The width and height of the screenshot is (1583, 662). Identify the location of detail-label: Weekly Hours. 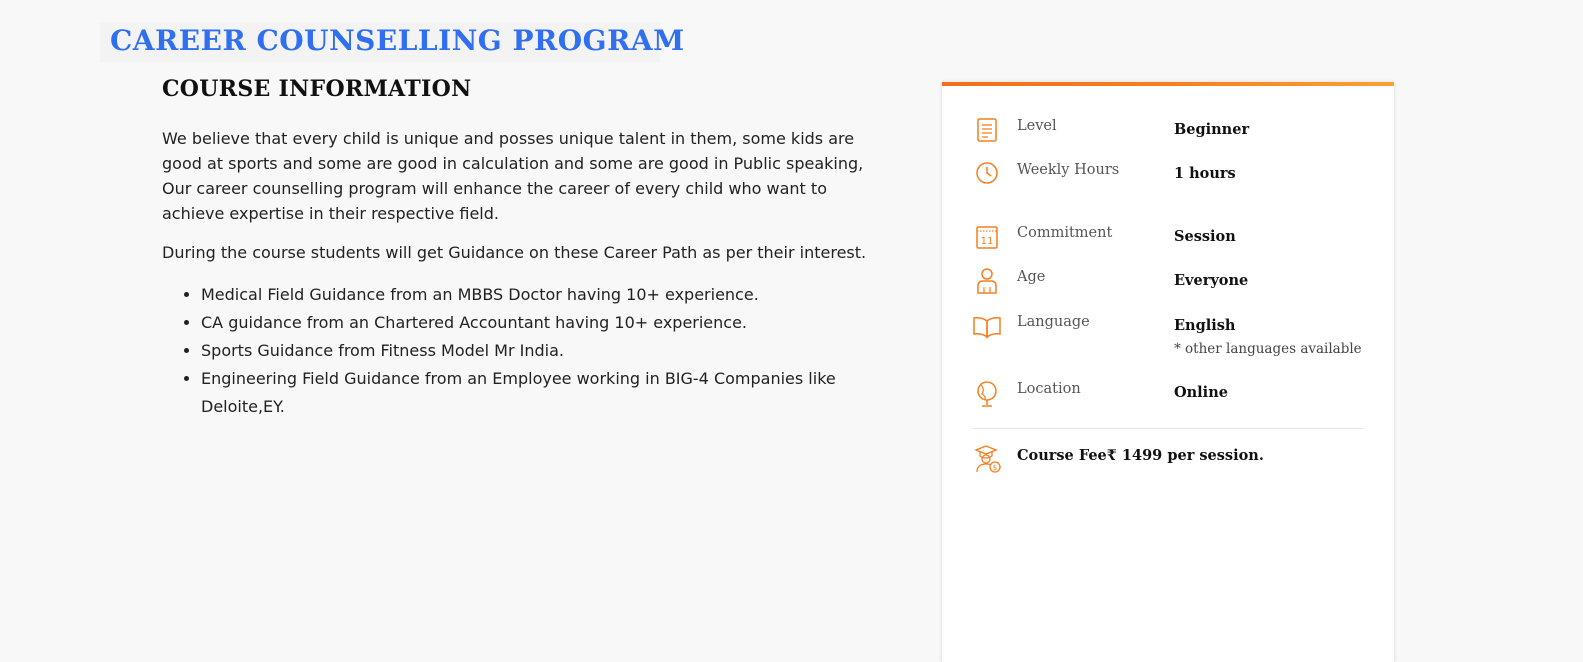
(1068, 170).